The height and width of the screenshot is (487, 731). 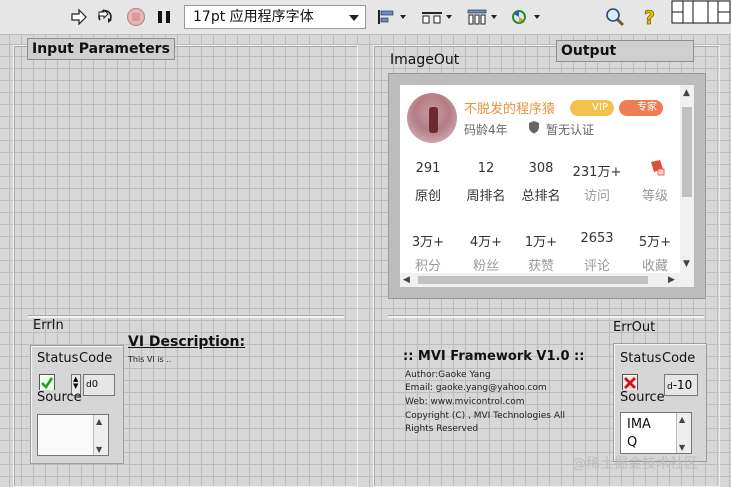 I want to click on mvi-web: Web: www.mvicontrol.com, so click(x=465, y=402).